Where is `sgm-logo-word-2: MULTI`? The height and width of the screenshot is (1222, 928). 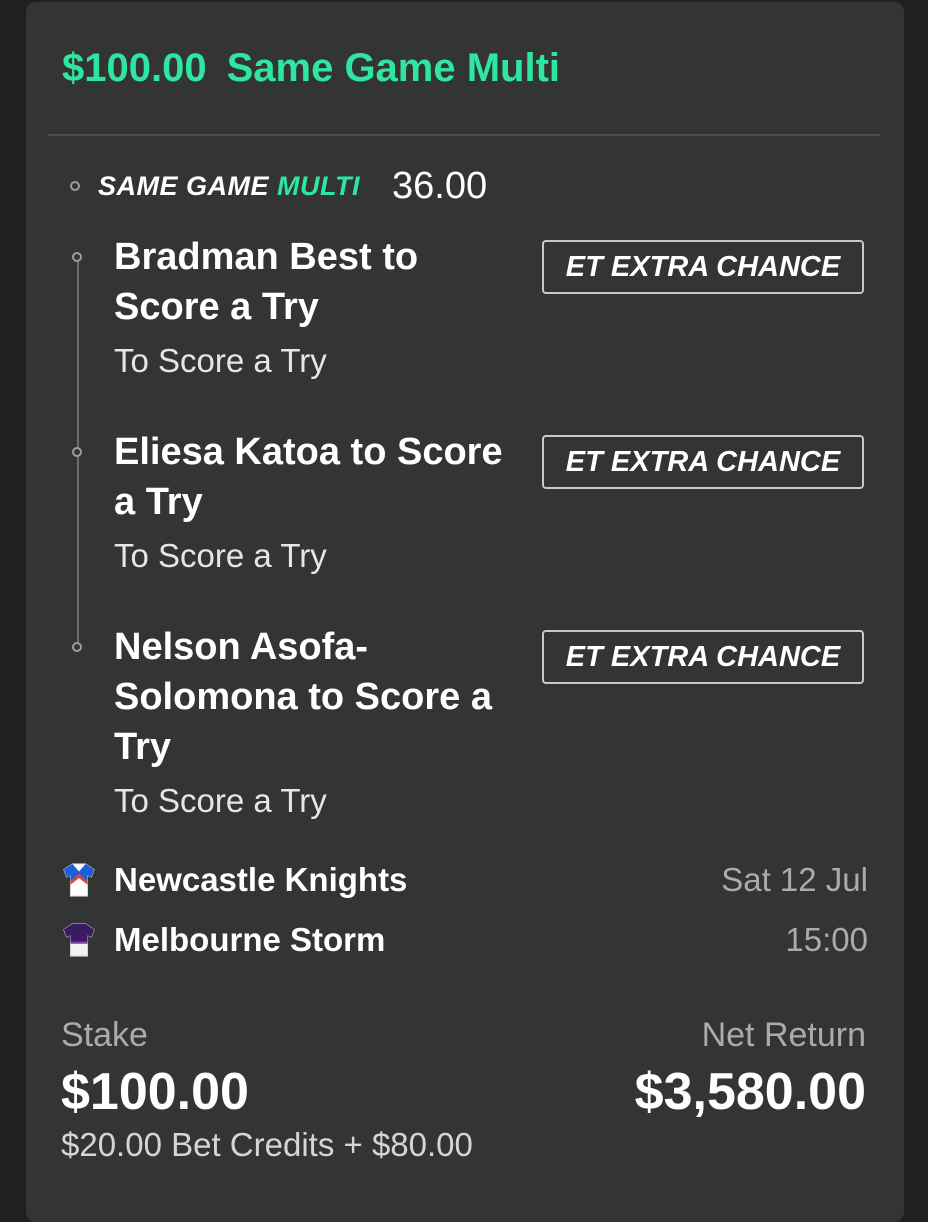 sgm-logo-word-2: MULTI is located at coordinates (319, 185).